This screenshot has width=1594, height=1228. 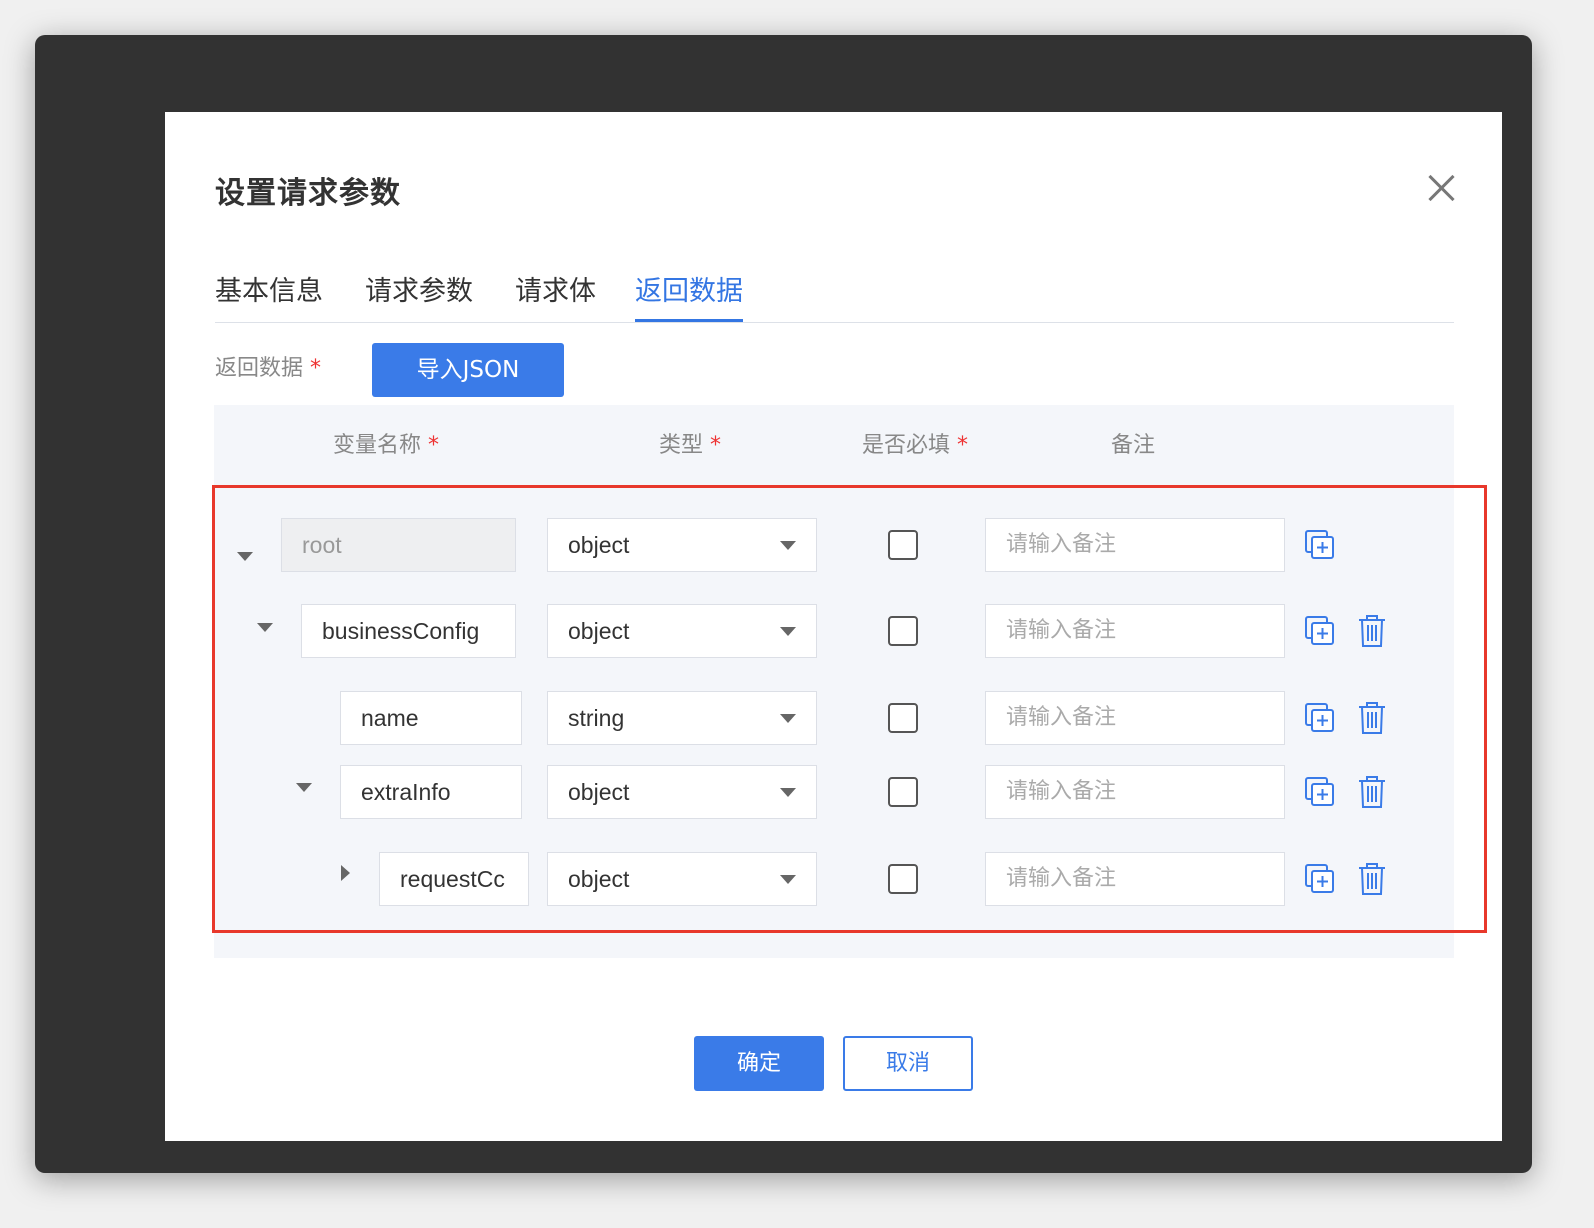 What do you see at coordinates (308, 193) in the screenshot?
I see `dialog-title: 设置请求参数` at bounding box center [308, 193].